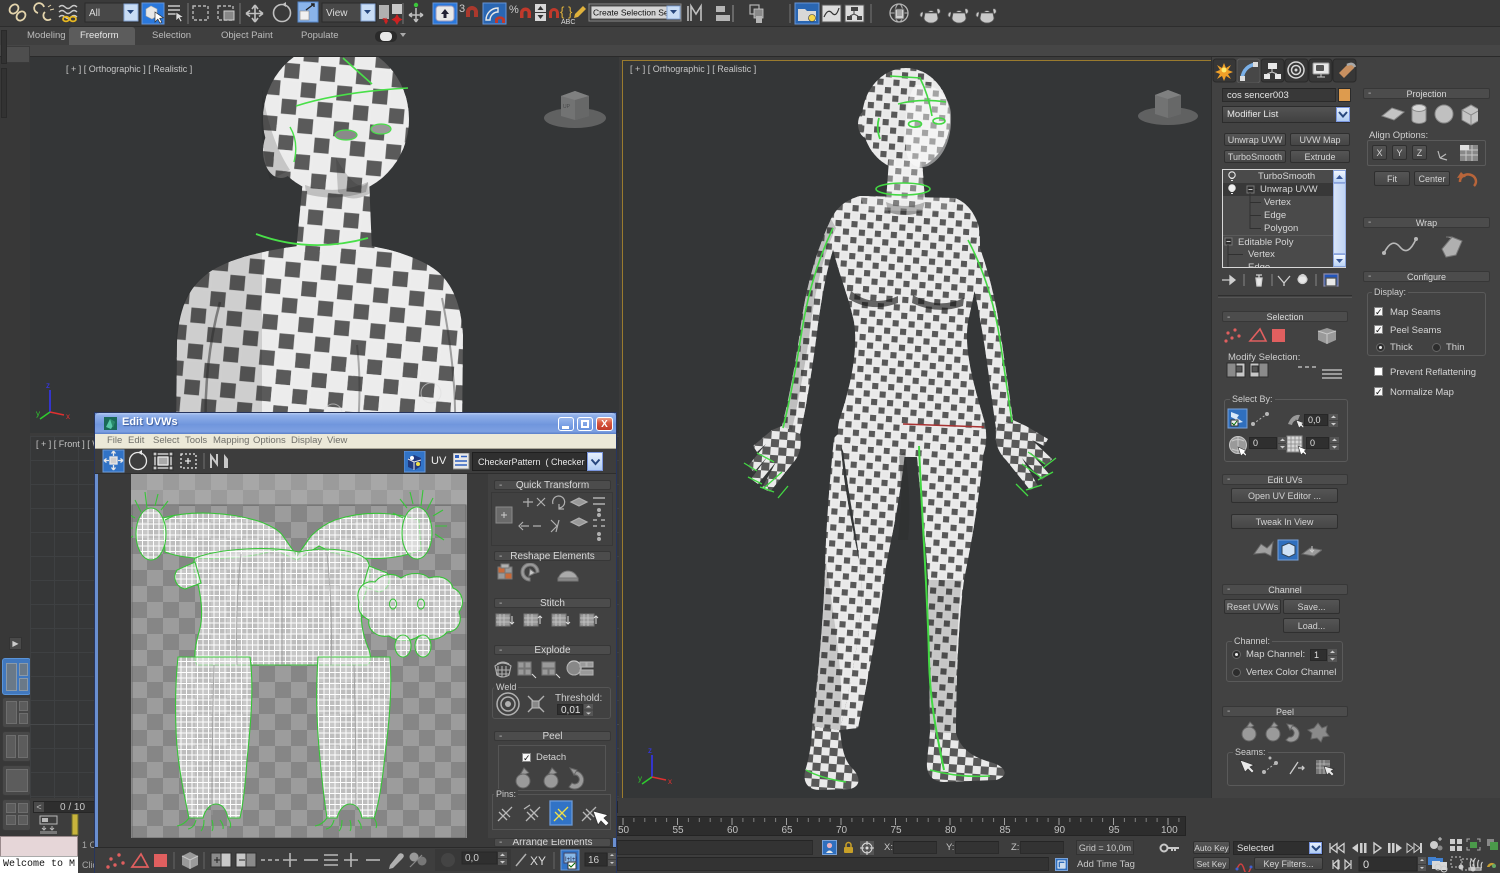 The height and width of the screenshot is (873, 1500). What do you see at coordinates (1006, 830) in the screenshot?
I see `svg-text: 85` at bounding box center [1006, 830].